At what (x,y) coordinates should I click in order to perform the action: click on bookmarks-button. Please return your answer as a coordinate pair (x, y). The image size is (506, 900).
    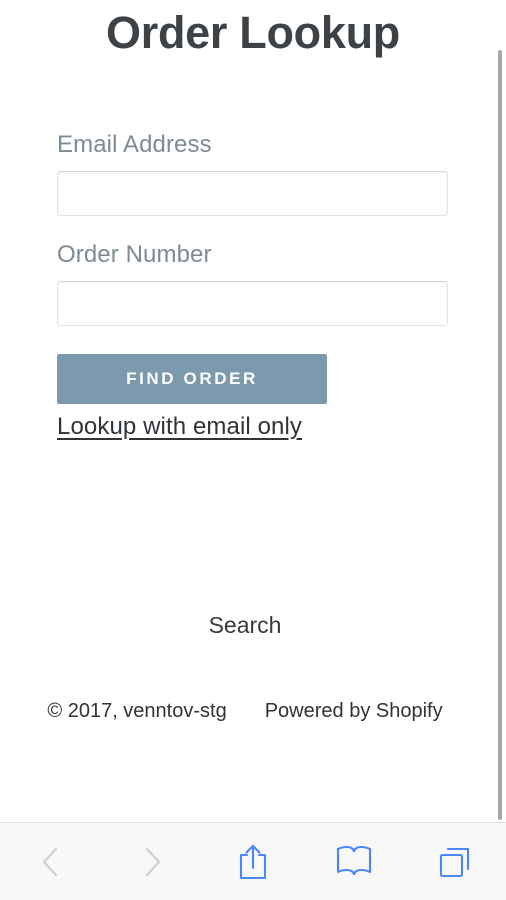
    Looking at the image, I should click on (354, 861).